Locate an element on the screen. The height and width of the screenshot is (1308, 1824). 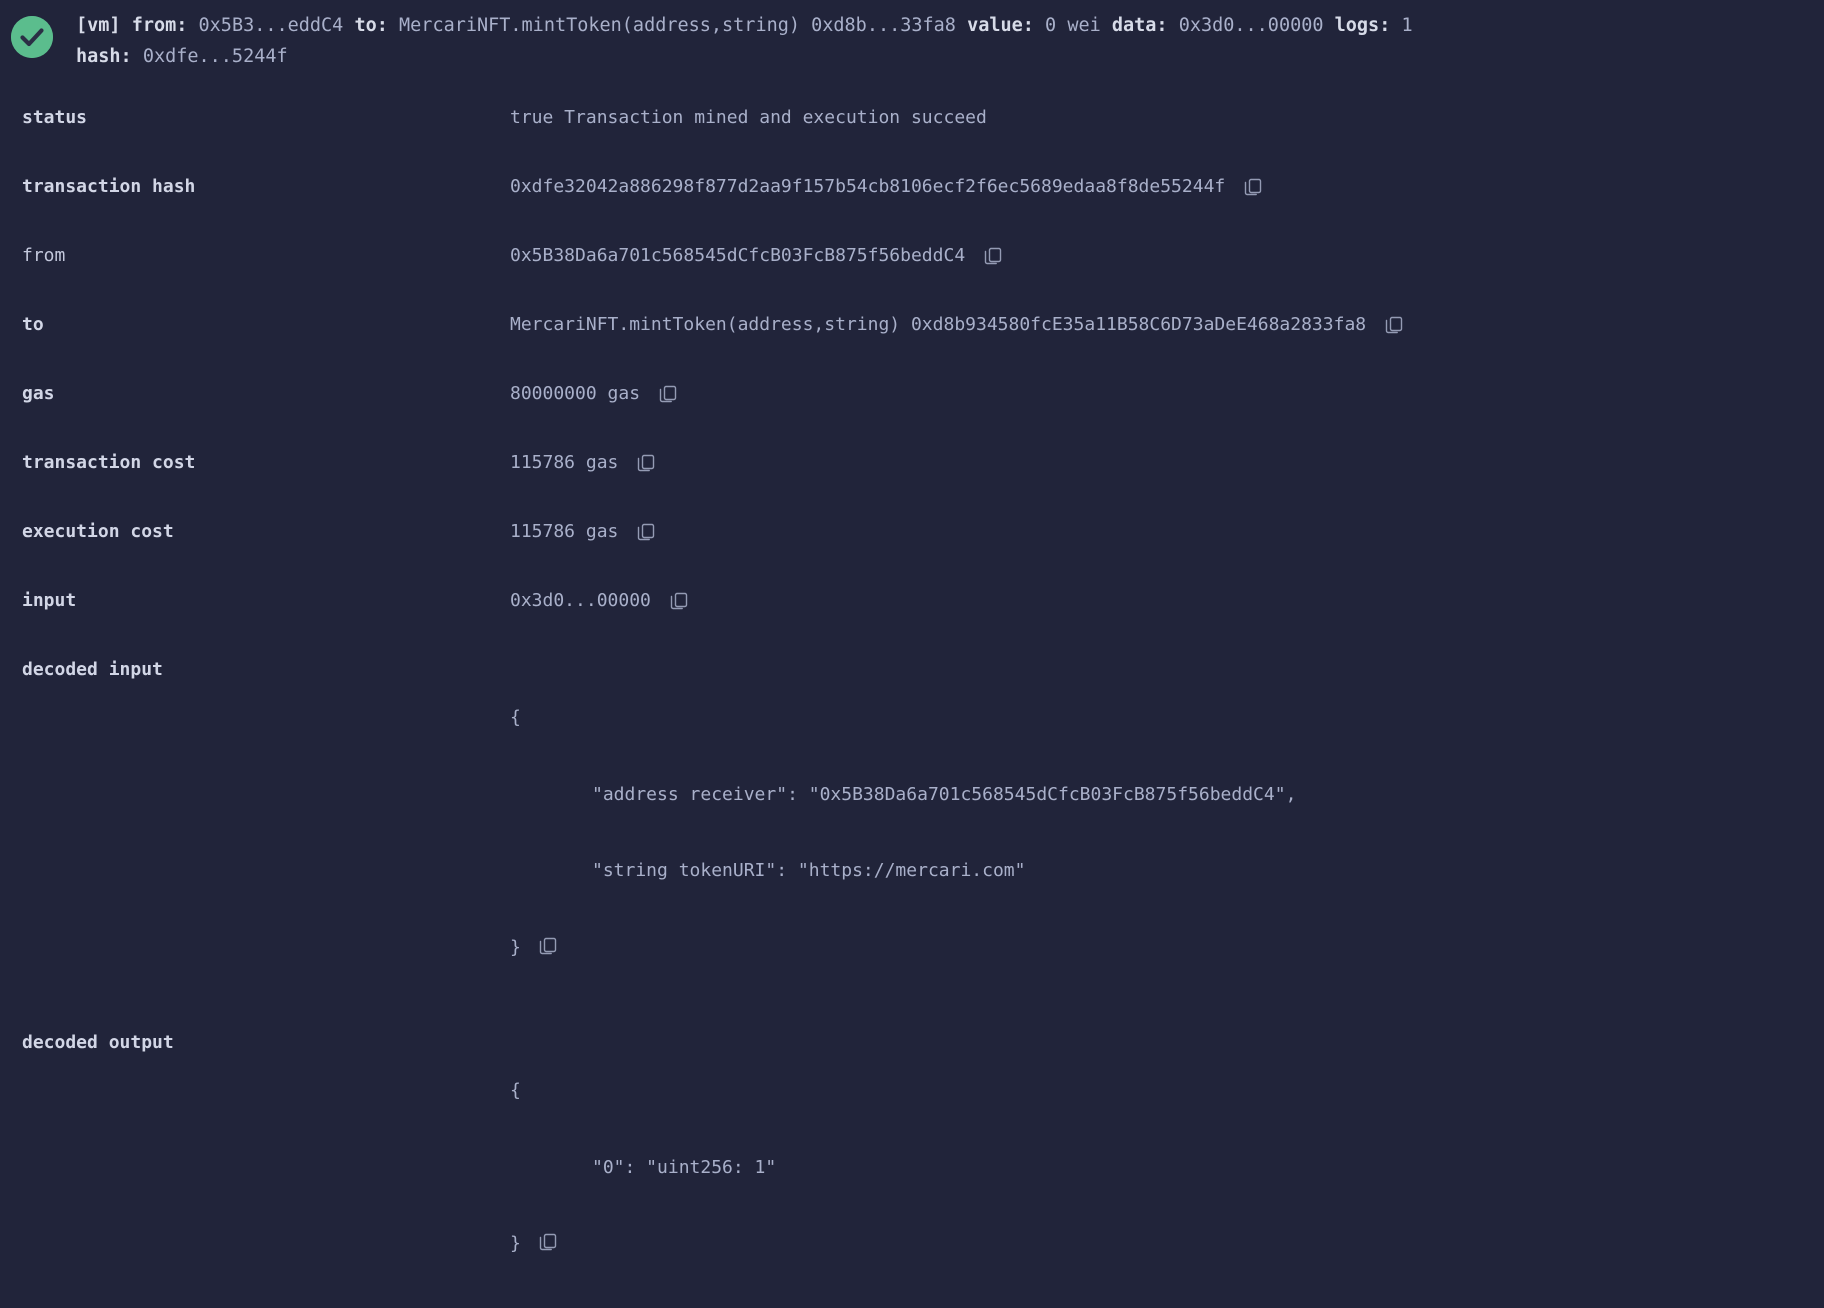
decoded-output-json: { "0": "uint256: 1" } is located at coordinates (643, 1167).